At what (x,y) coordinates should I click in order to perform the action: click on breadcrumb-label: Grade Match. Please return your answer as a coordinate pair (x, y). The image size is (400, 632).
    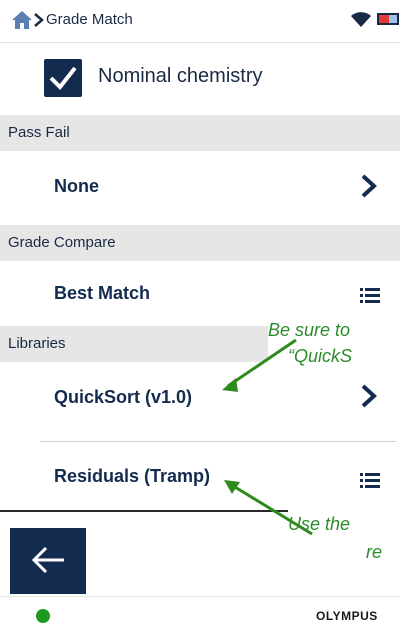
    Looking at the image, I should click on (89, 19).